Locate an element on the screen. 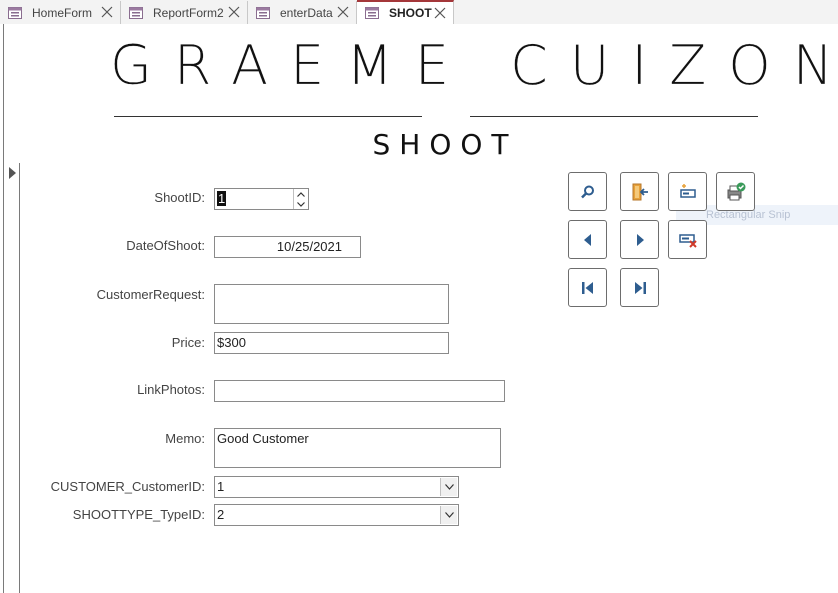 This screenshot has width=838, height=593. save-print-icon is located at coordinates (736, 191).